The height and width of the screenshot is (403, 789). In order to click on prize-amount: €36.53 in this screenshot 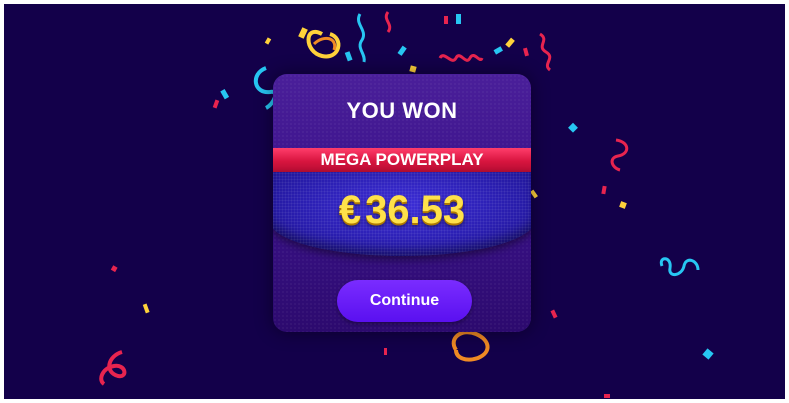, I will do `click(402, 210)`.